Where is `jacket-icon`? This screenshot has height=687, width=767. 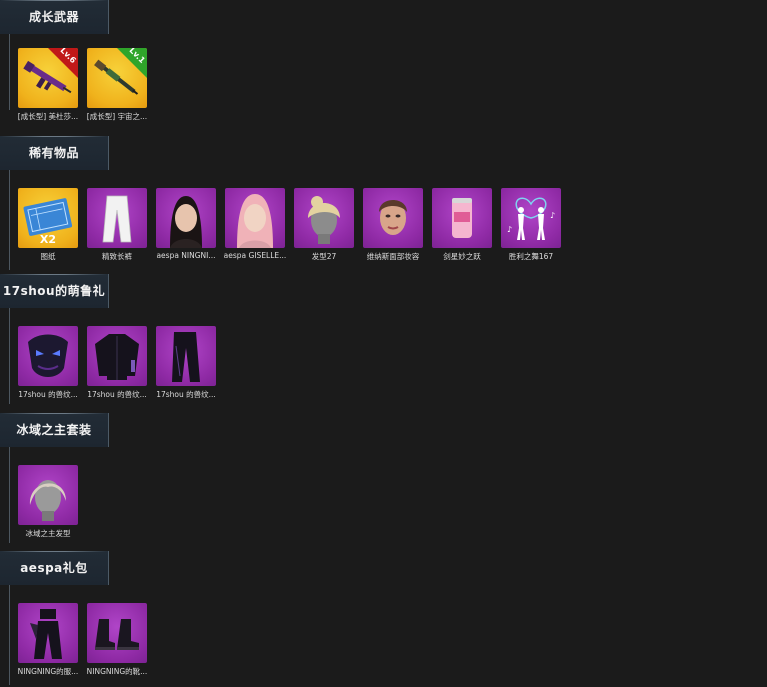 jacket-icon is located at coordinates (117, 357).